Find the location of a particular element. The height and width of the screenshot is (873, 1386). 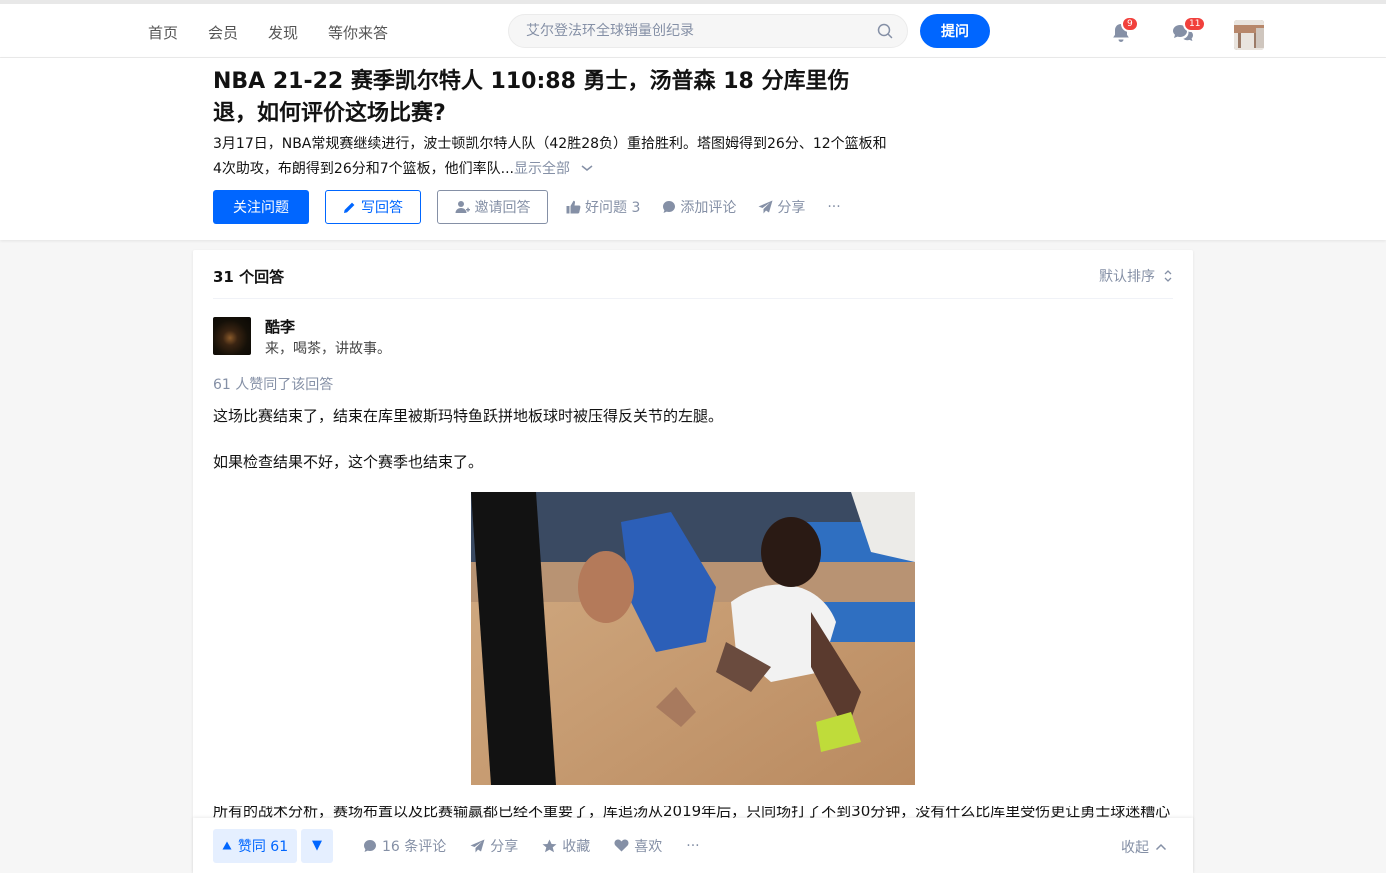

more-actions-button: ··· is located at coordinates (692, 846).